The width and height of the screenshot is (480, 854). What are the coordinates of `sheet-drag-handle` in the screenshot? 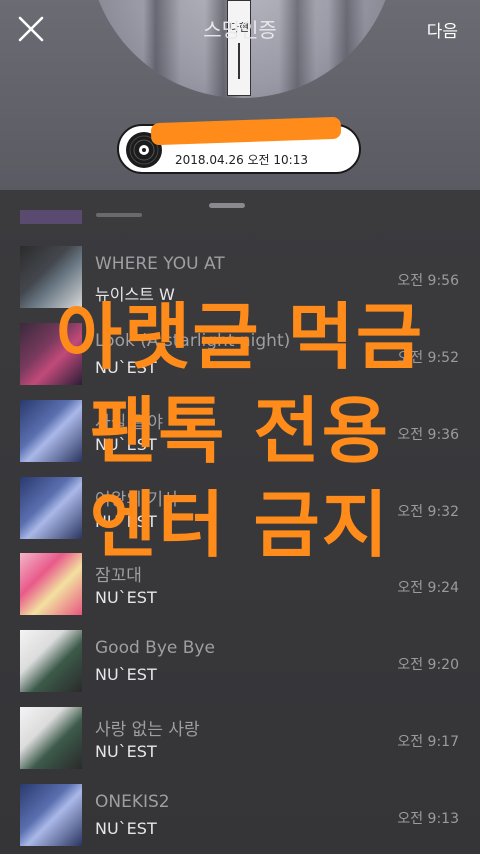 It's located at (227, 205).